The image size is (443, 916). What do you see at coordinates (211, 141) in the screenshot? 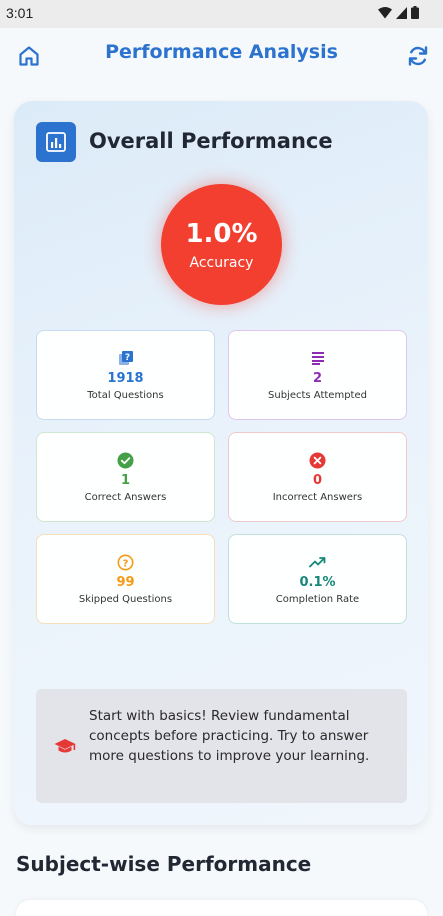
I see `card-title: Overall Performance` at bounding box center [211, 141].